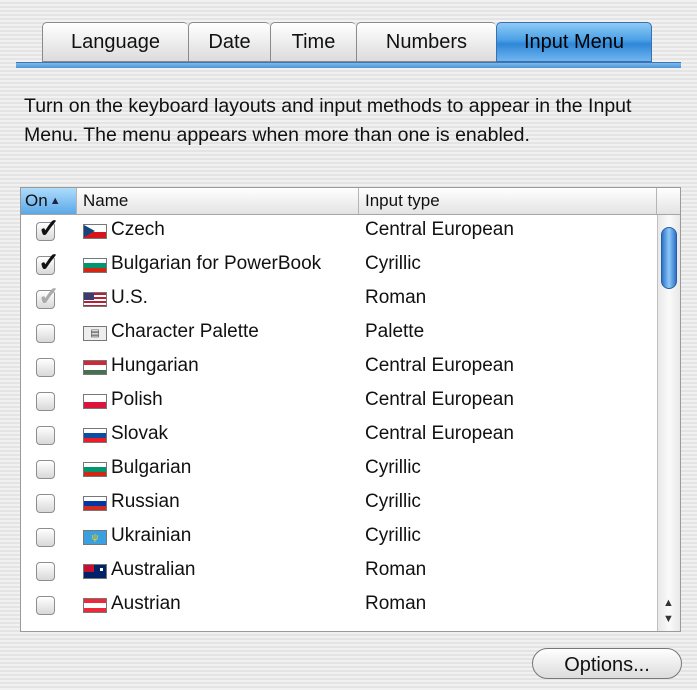  Describe the element at coordinates (340, 470) in the screenshot. I see `table-row: Bulgarian Cyrillic` at that location.